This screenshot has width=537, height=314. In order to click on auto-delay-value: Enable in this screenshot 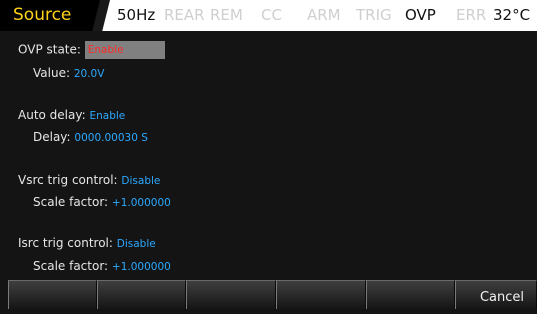, I will do `click(107, 116)`.